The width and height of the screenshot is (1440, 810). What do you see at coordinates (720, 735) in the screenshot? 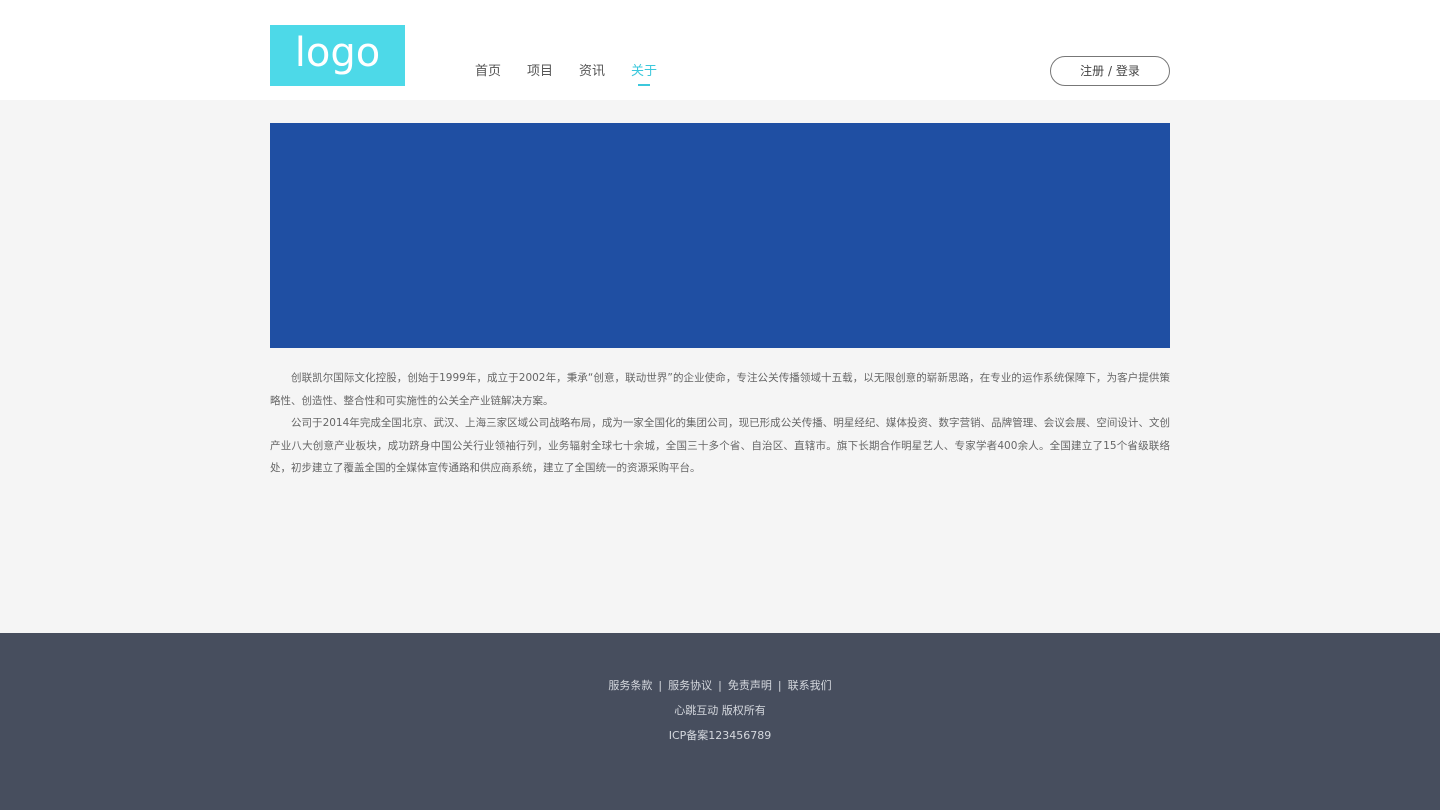
I see `footer-icp: ICP备案123456789` at bounding box center [720, 735].